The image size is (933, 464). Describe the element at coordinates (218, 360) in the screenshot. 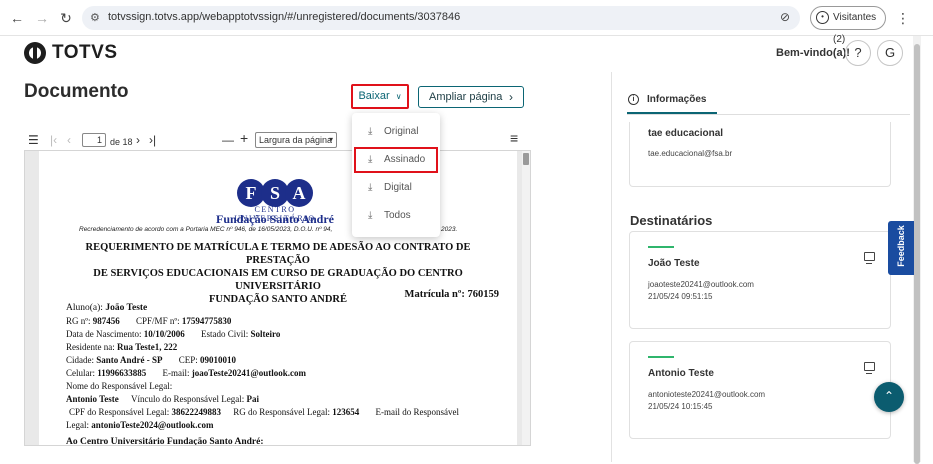

I see `field-value: 09010010` at that location.